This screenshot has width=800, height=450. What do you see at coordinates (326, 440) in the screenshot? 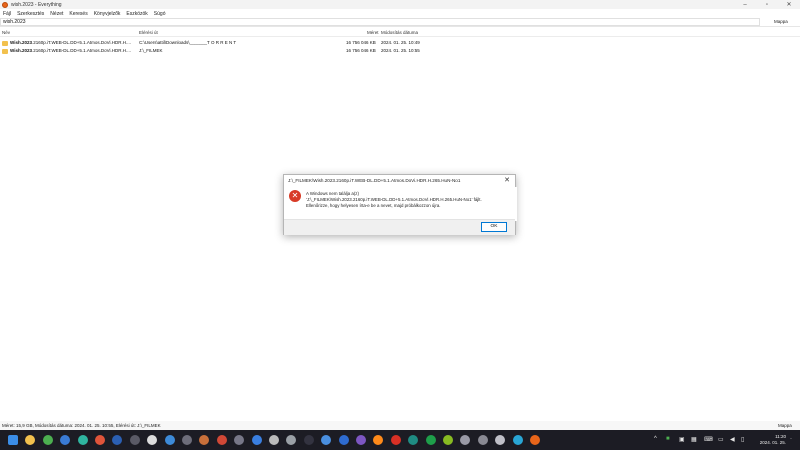
I see `gear-icon` at bounding box center [326, 440].